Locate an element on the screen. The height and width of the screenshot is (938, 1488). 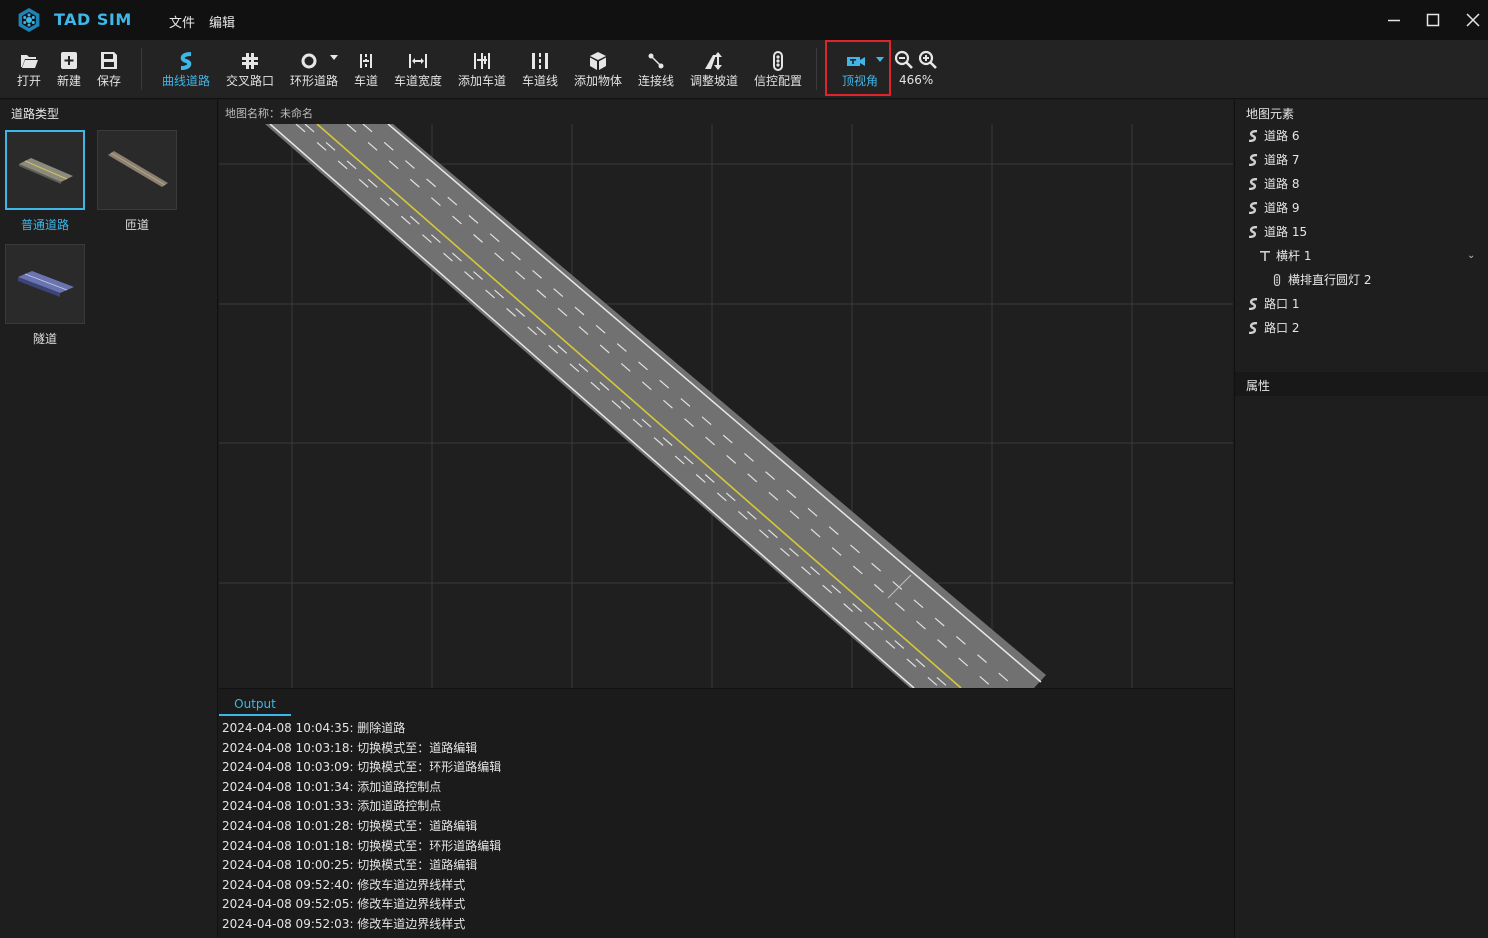
curve-road-icon is located at coordinates (186, 61).